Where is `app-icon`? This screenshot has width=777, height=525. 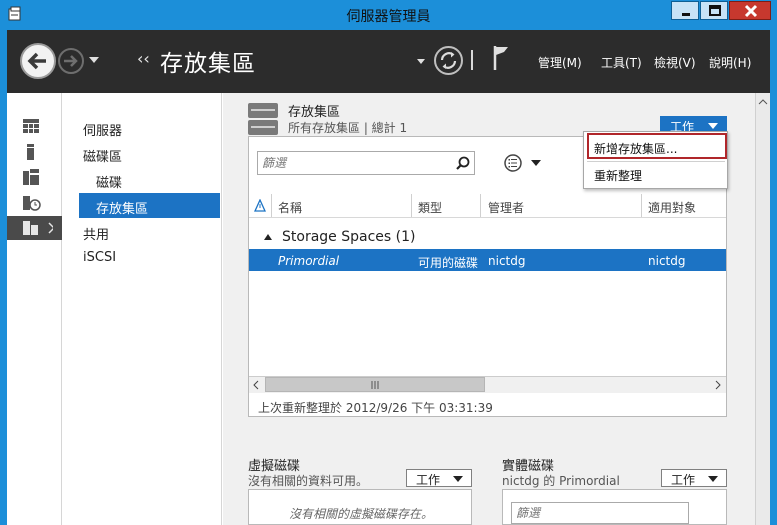 app-icon is located at coordinates (14, 13).